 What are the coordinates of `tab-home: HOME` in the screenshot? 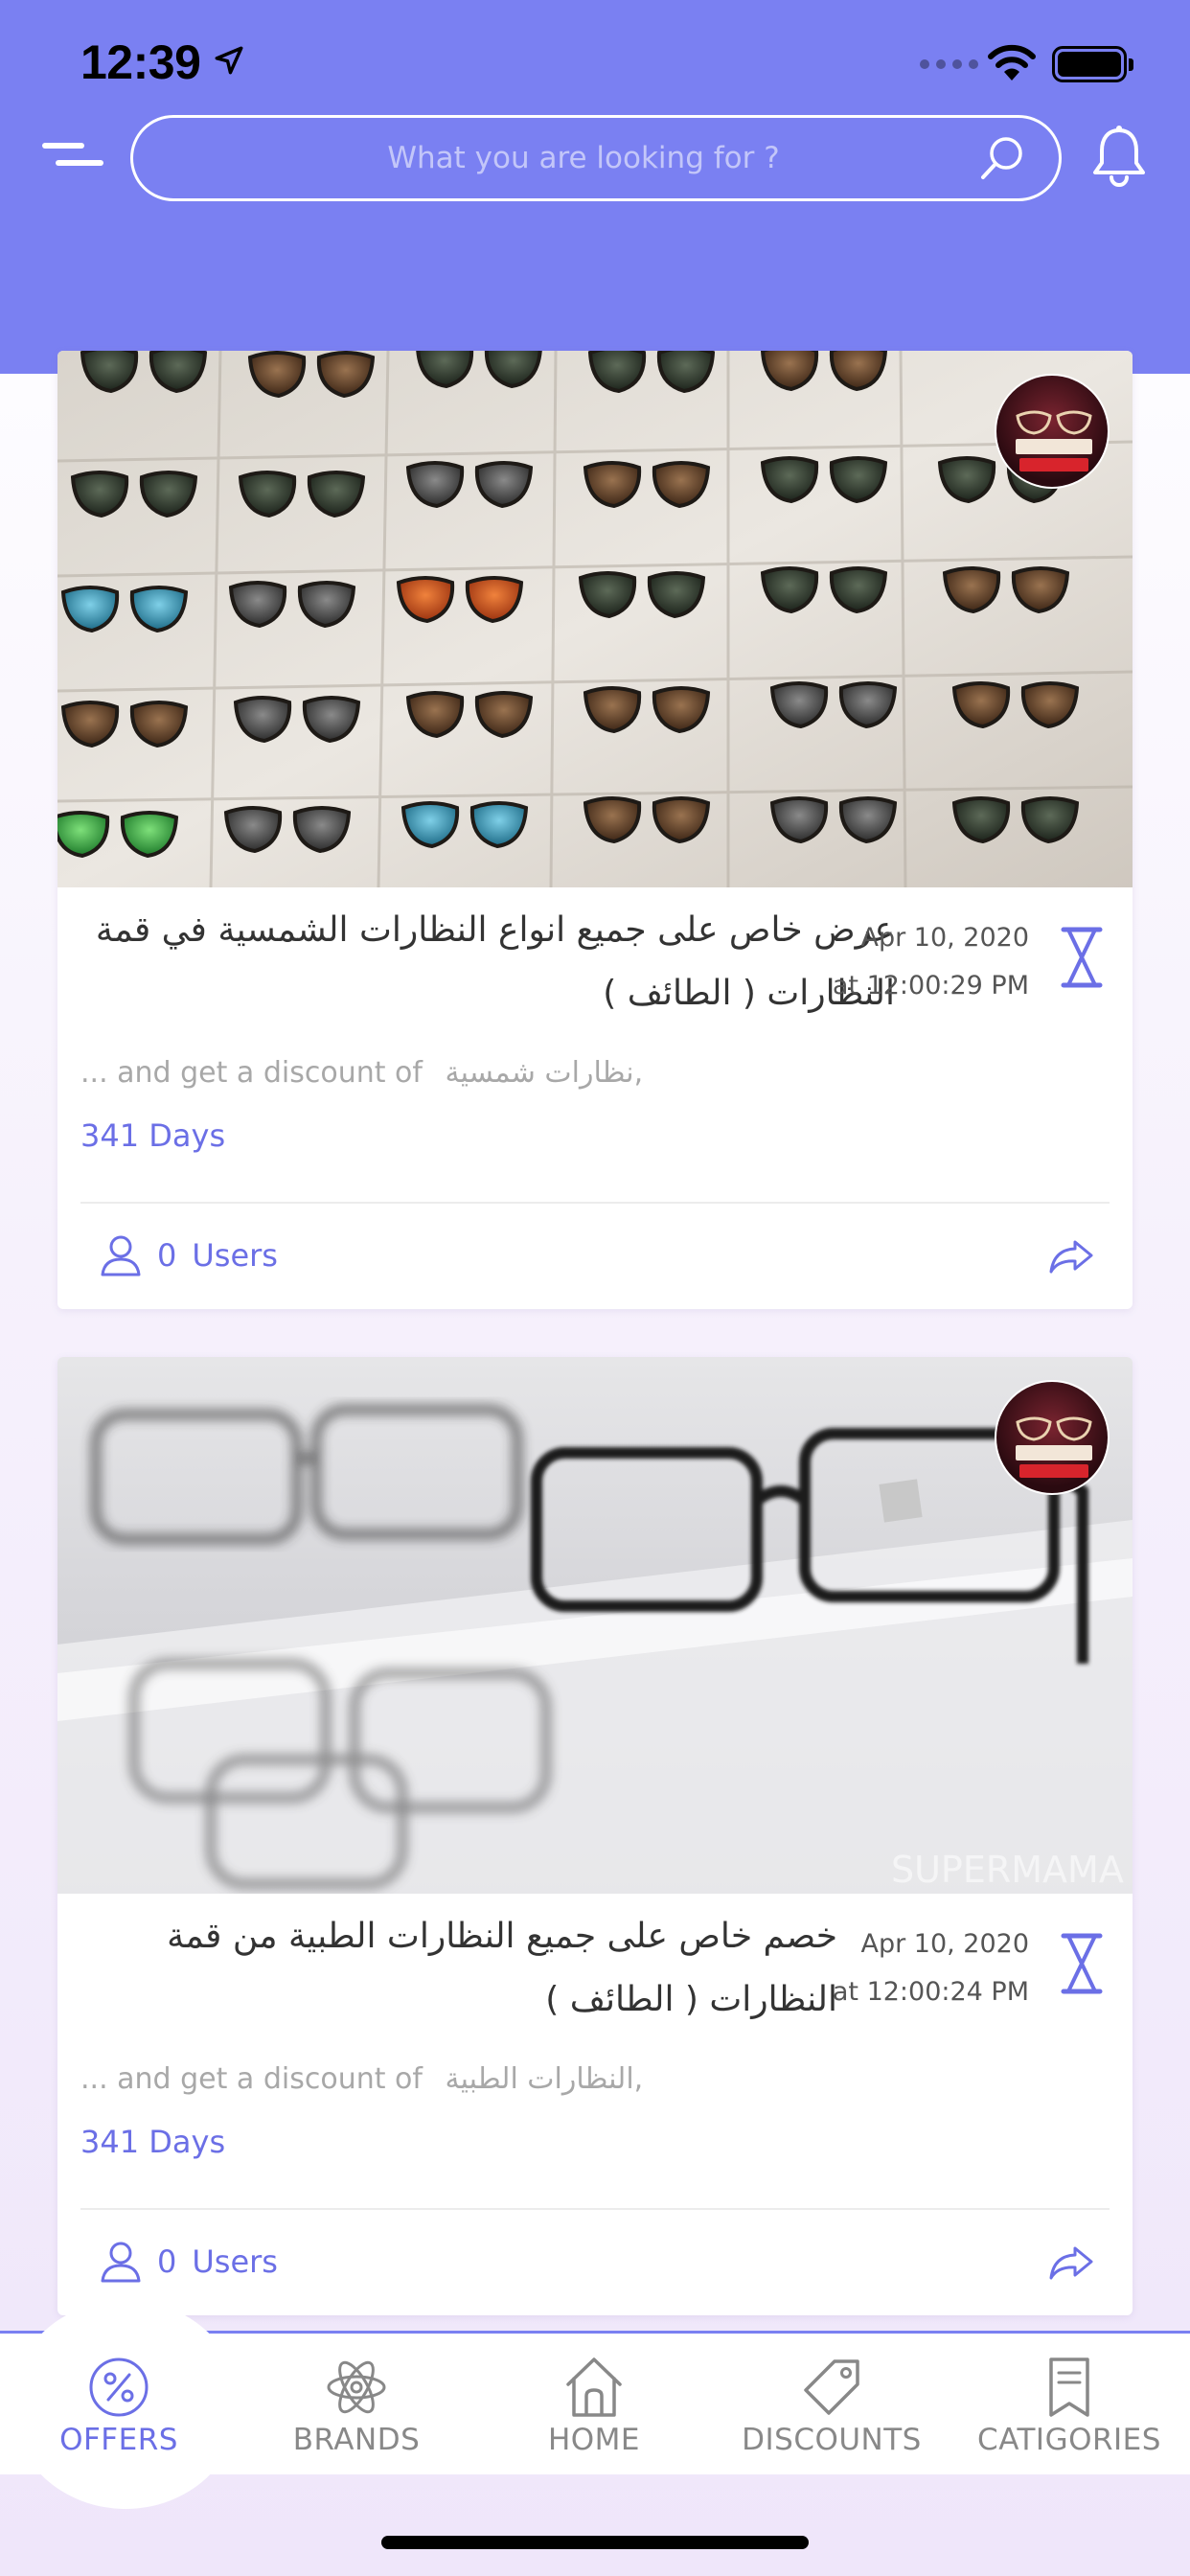 It's located at (594, 2413).